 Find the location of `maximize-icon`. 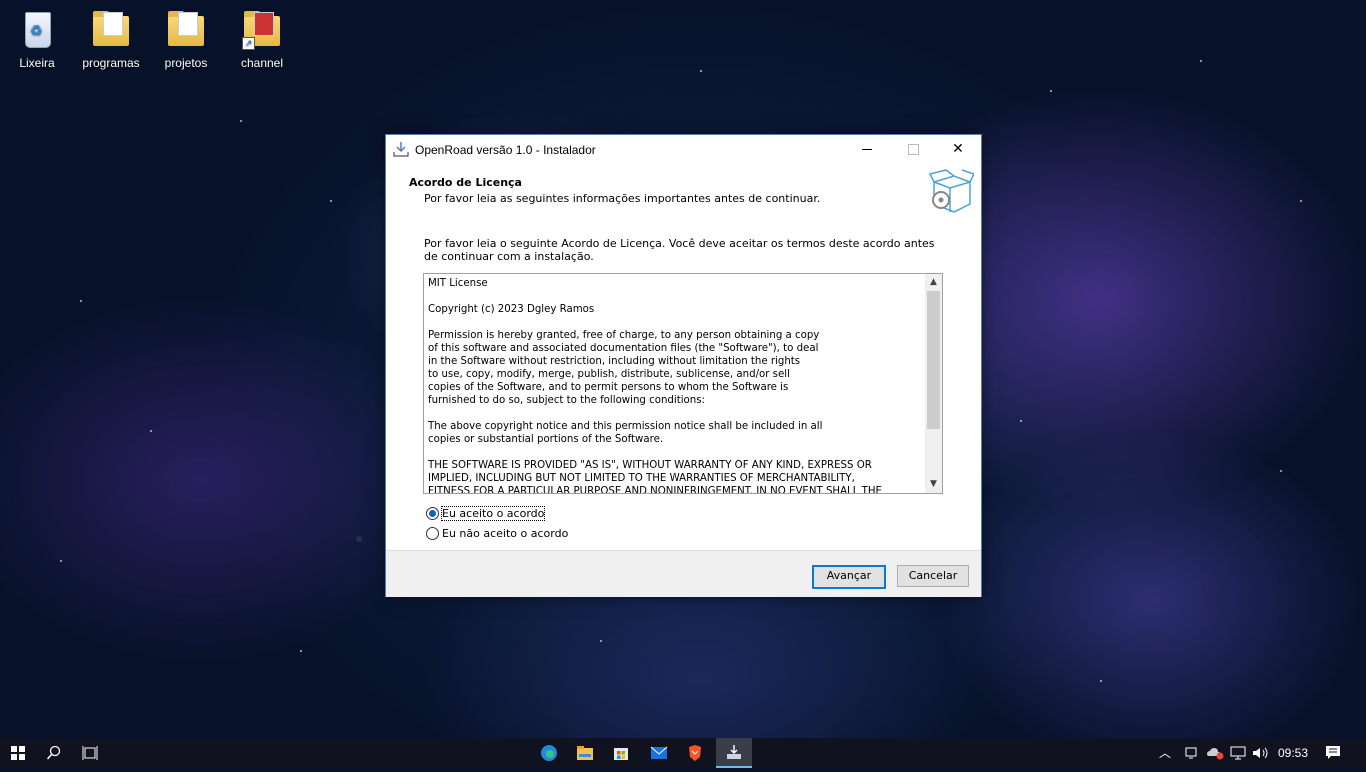

maximize-icon is located at coordinates (913, 149).